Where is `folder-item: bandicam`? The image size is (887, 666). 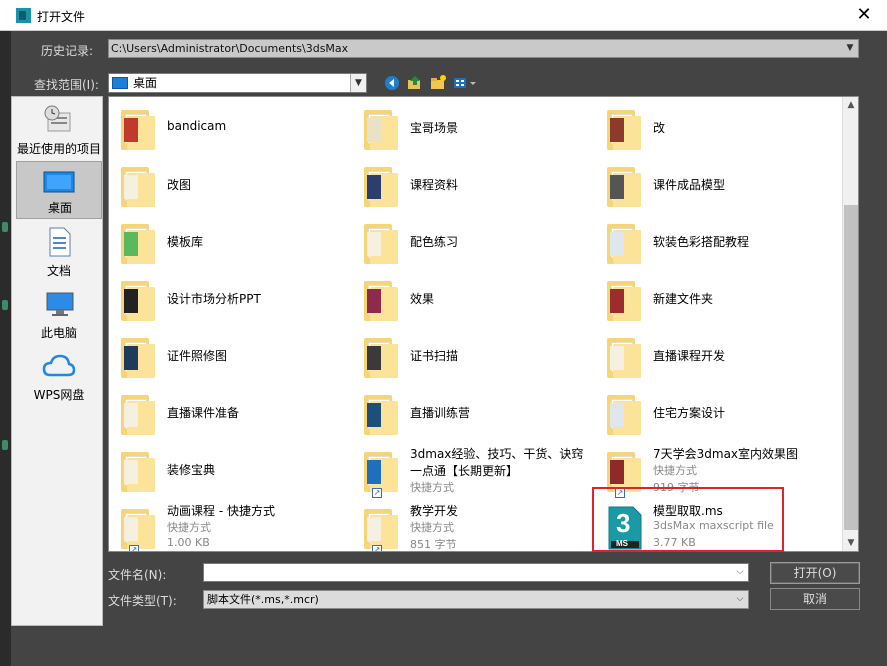
folder-item: bandicam is located at coordinates (229, 127).